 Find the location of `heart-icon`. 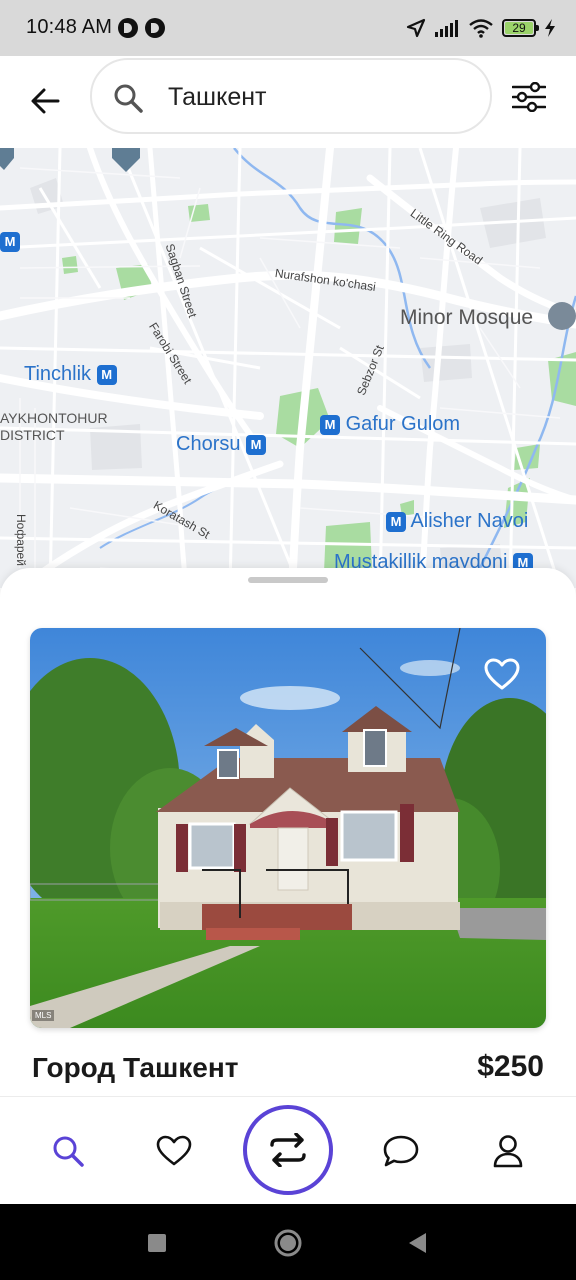

heart-icon is located at coordinates (174, 1150).